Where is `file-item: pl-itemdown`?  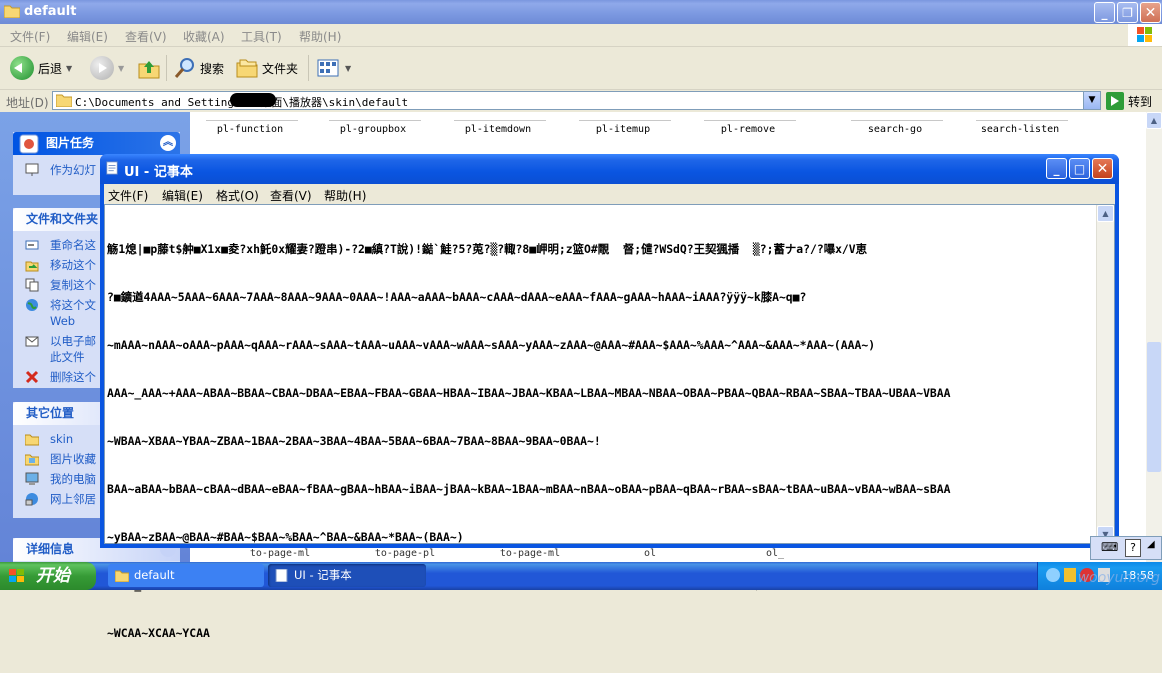
file-item: pl-itemdown is located at coordinates (500, 127).